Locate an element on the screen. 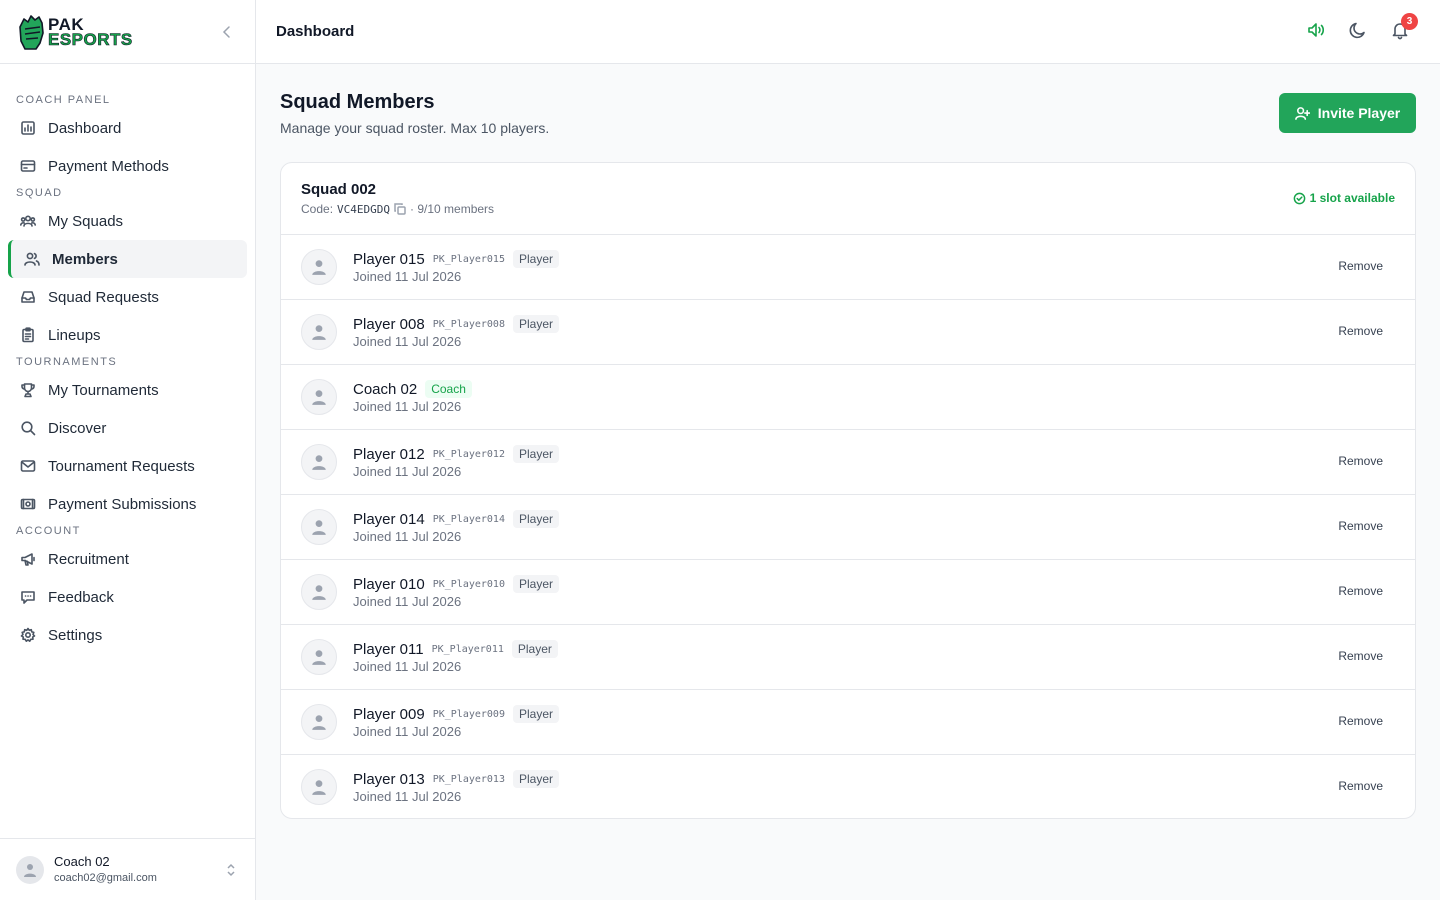 The image size is (1440, 900). notification-badge: 3 is located at coordinates (1409, 21).